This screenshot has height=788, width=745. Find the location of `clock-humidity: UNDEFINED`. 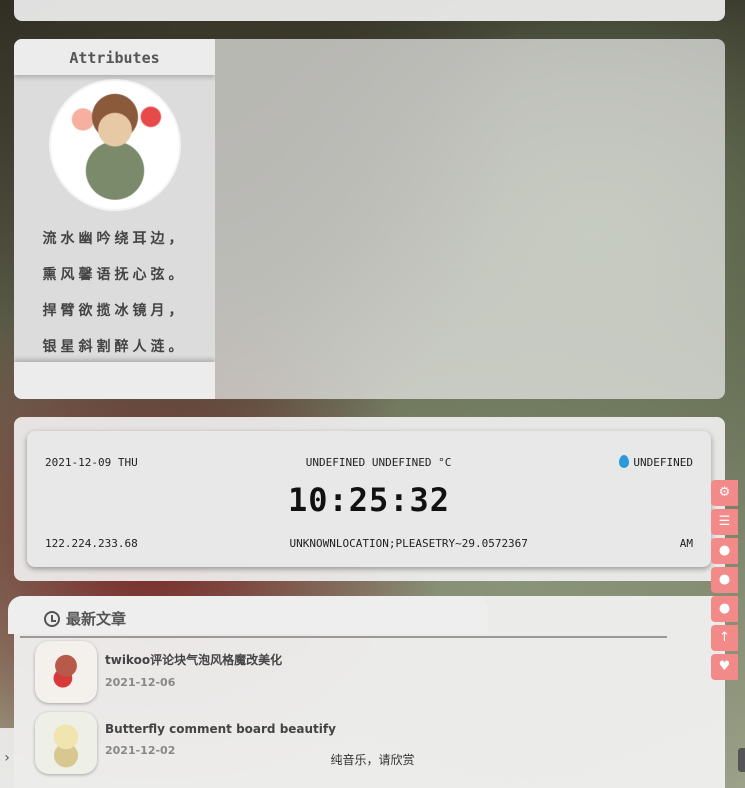

clock-humidity: UNDEFINED is located at coordinates (656, 462).